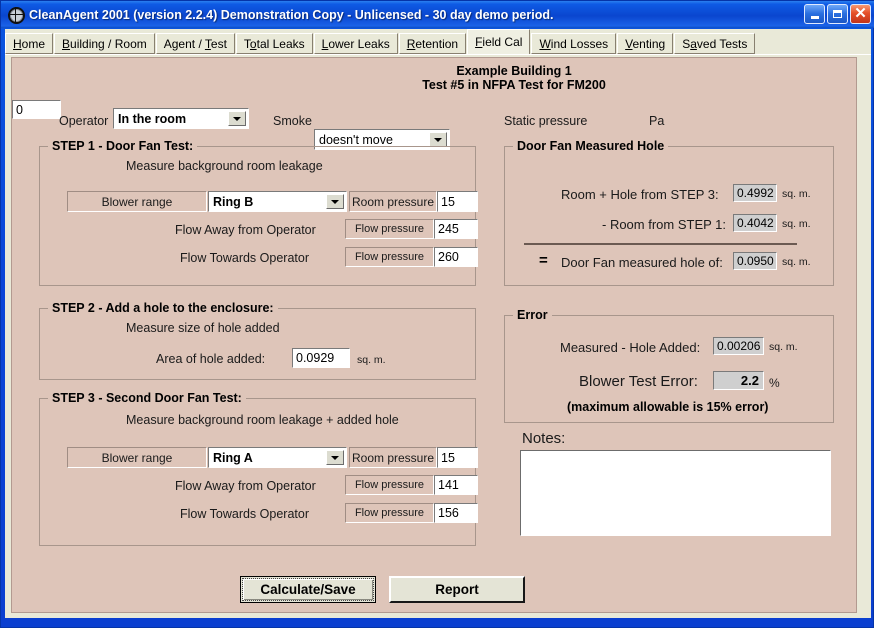 The width and height of the screenshot is (874, 628). I want to click on operator-select: In the room, so click(181, 118).